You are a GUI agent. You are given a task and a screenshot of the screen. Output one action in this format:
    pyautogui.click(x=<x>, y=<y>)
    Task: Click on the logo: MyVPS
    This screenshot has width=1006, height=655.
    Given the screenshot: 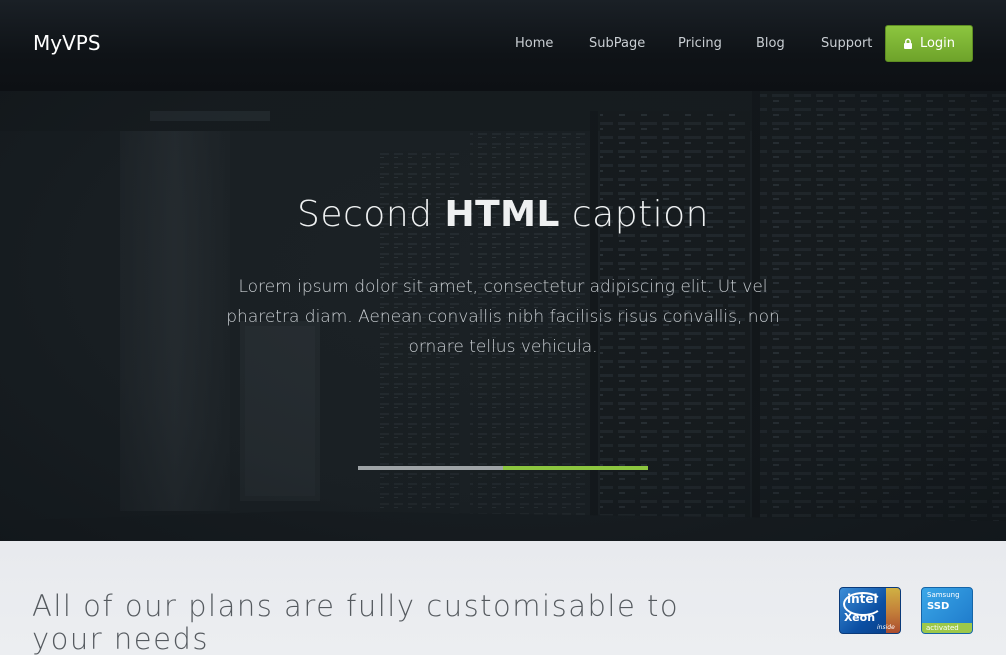 What is the action you would take?
    pyautogui.click(x=67, y=43)
    